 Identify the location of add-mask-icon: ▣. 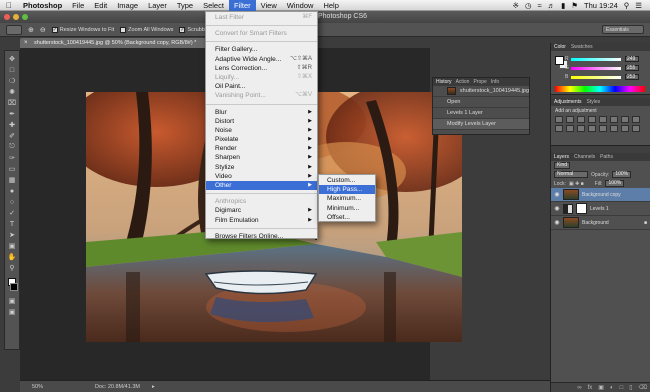
(601, 387).